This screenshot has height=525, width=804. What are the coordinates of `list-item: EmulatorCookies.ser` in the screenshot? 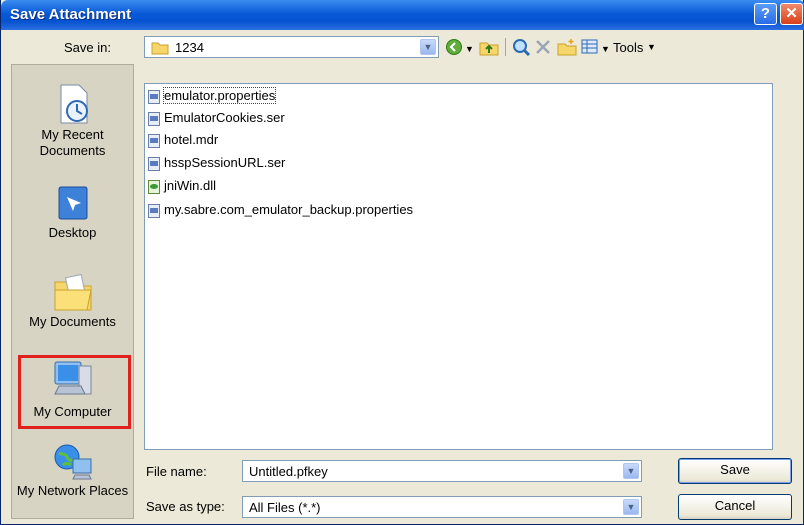 It's located at (216, 118).